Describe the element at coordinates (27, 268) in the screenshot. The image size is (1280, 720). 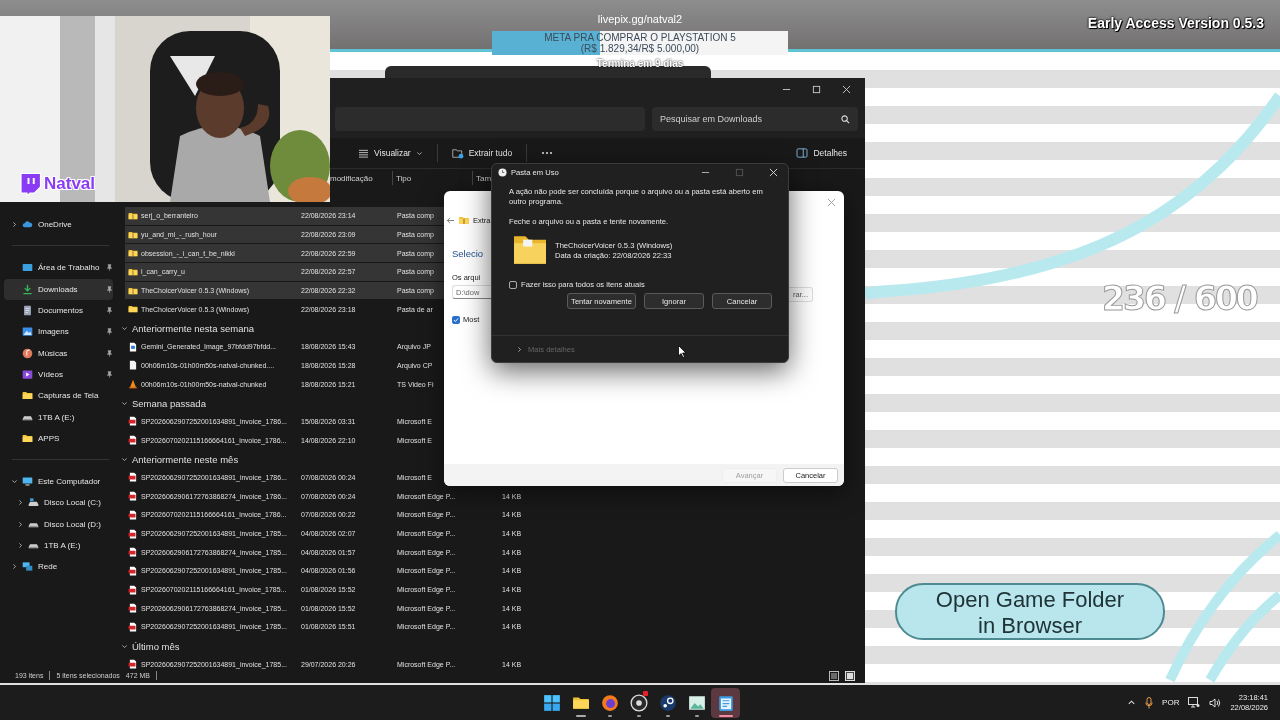
I see `desktop-icon` at that location.